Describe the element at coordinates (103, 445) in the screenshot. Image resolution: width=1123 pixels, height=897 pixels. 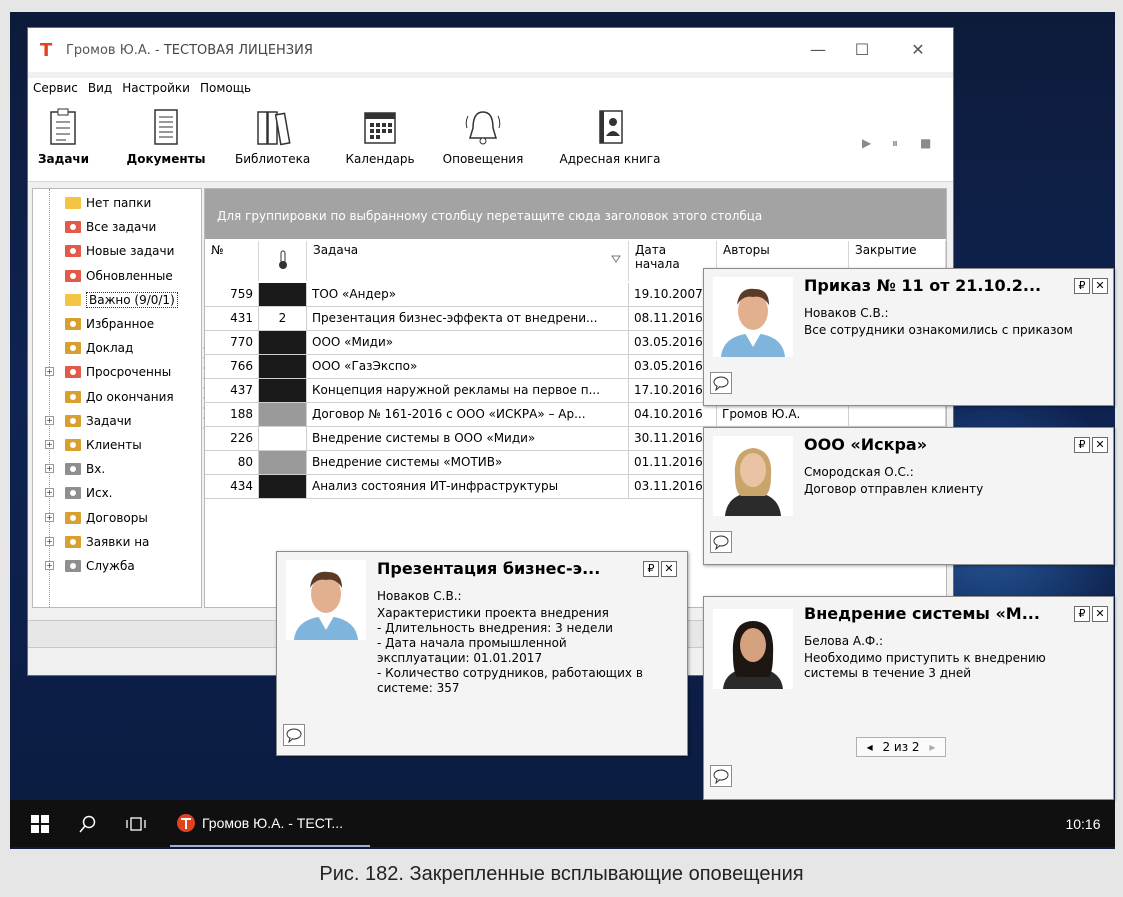
I see `tree-item: Клиенты` at that location.